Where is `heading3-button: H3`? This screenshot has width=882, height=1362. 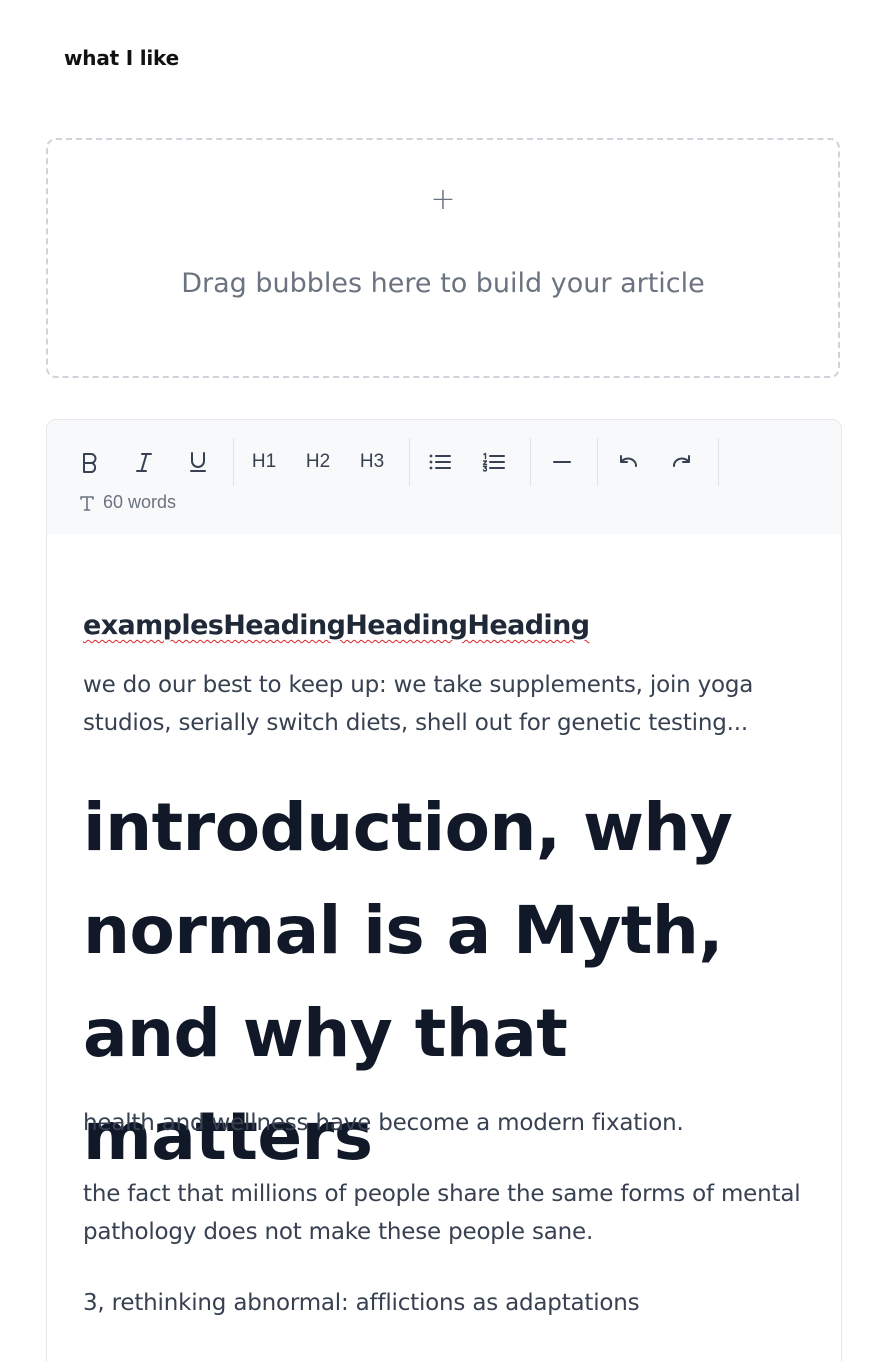 heading3-button: H3 is located at coordinates (372, 462).